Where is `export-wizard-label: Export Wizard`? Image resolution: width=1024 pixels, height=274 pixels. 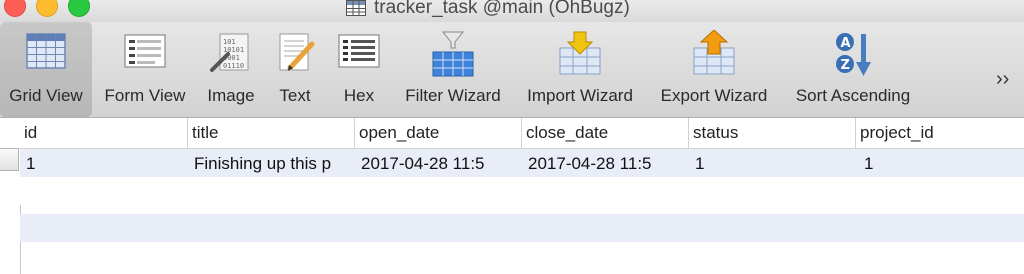
export-wizard-label: Export Wizard is located at coordinates (714, 95).